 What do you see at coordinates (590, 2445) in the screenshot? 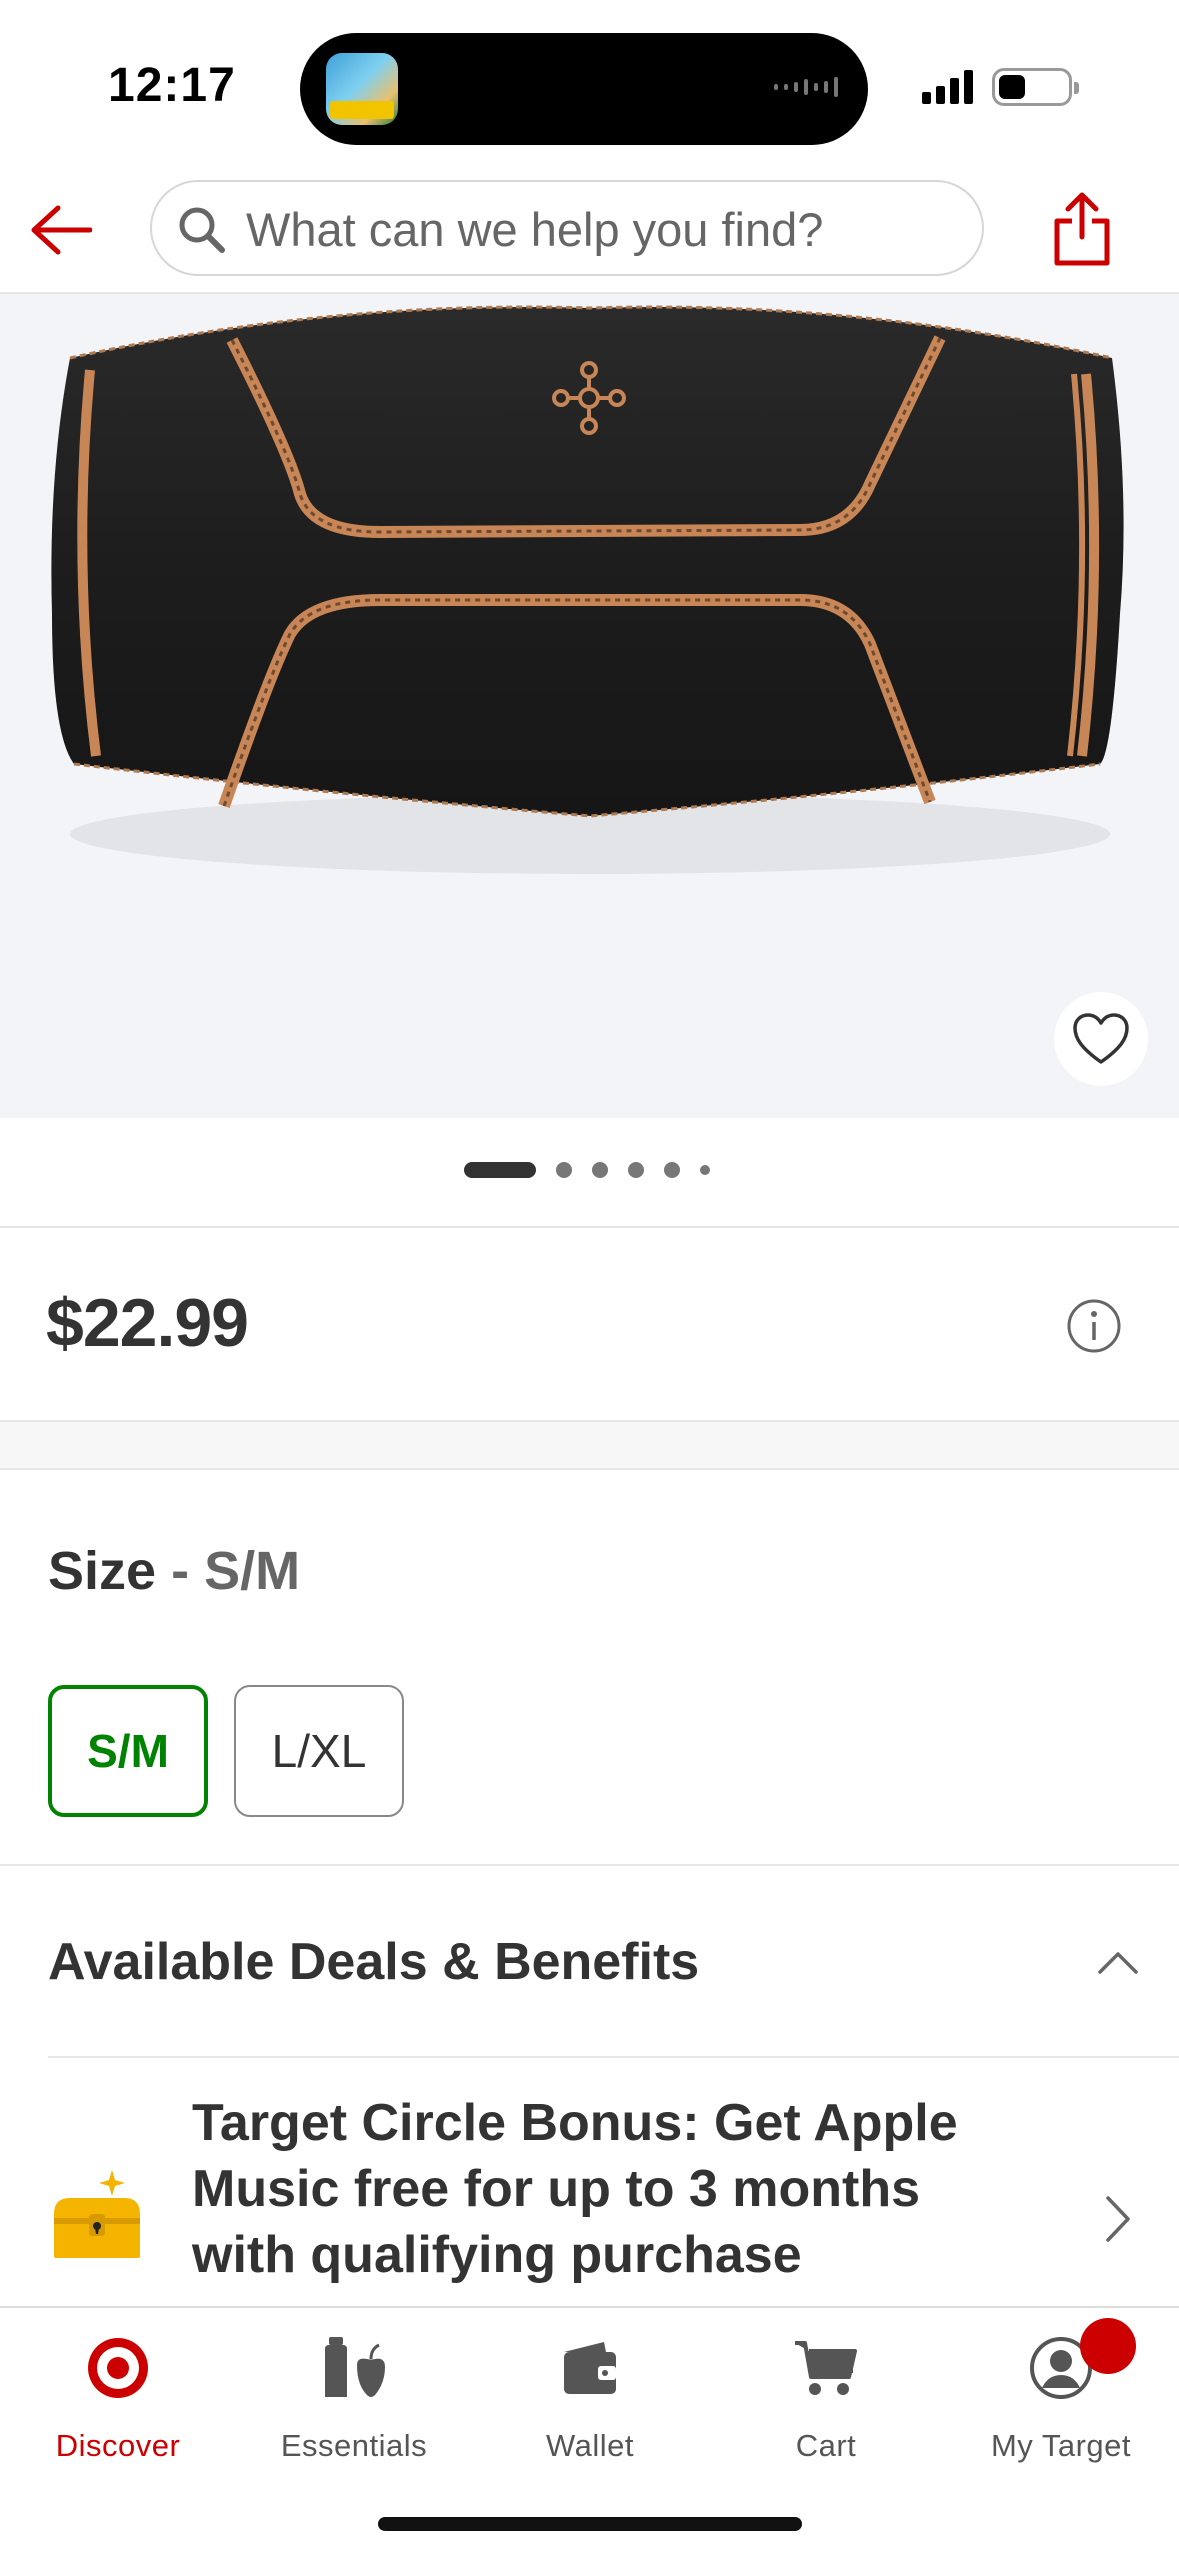
I see `tab-label: Wallet` at bounding box center [590, 2445].